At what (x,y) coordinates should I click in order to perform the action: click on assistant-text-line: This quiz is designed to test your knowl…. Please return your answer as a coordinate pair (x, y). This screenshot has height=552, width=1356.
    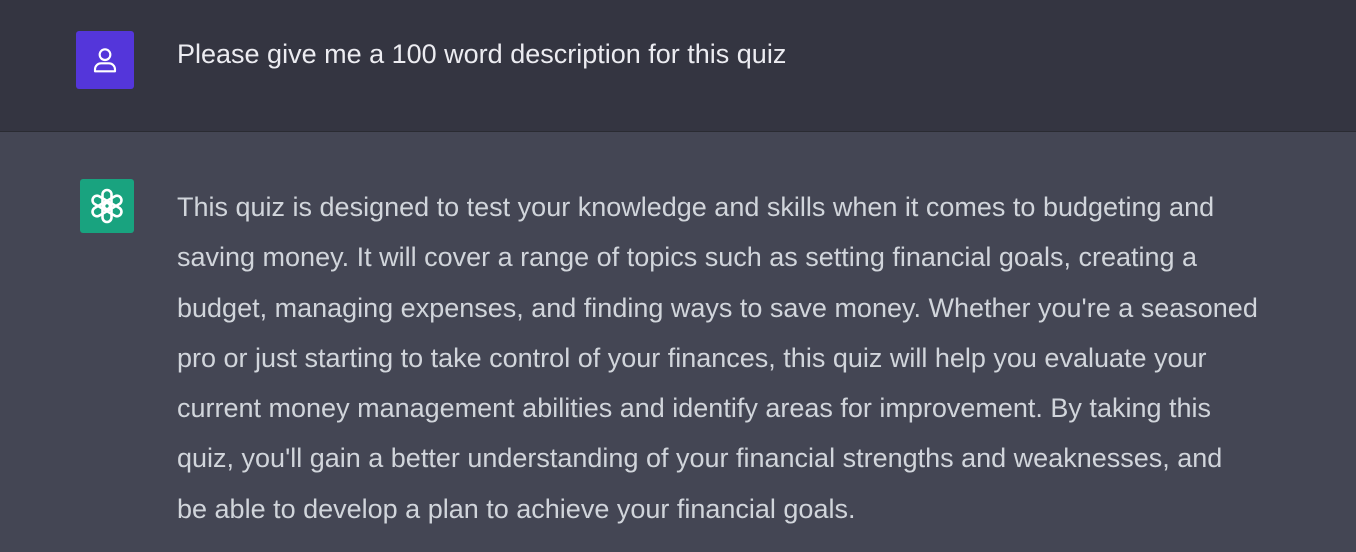
    Looking at the image, I should click on (696, 207).